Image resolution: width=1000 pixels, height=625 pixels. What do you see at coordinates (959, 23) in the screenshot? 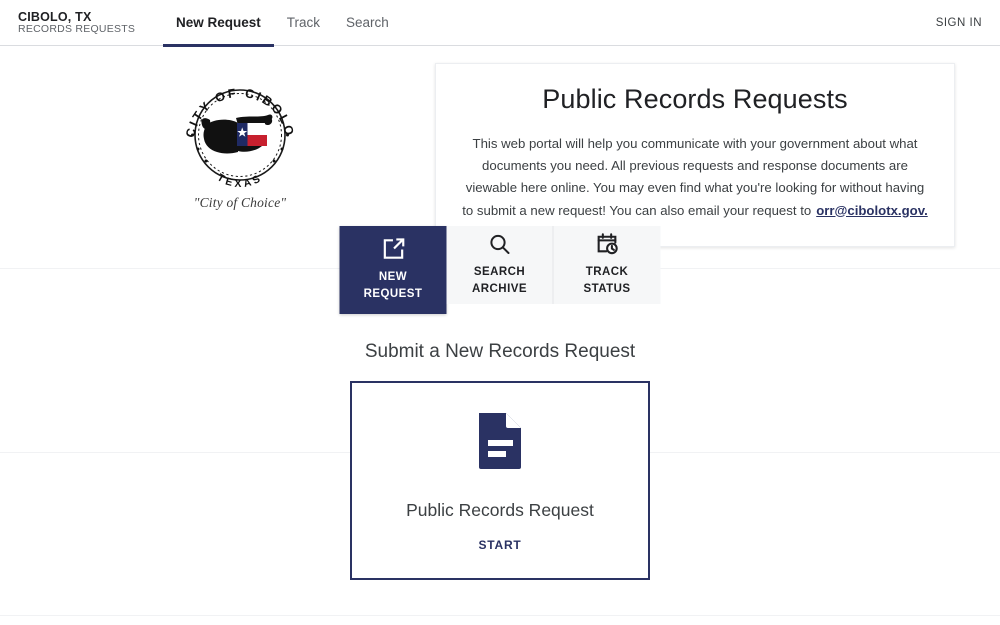
I see `sign-in-button: SIGN IN` at bounding box center [959, 23].